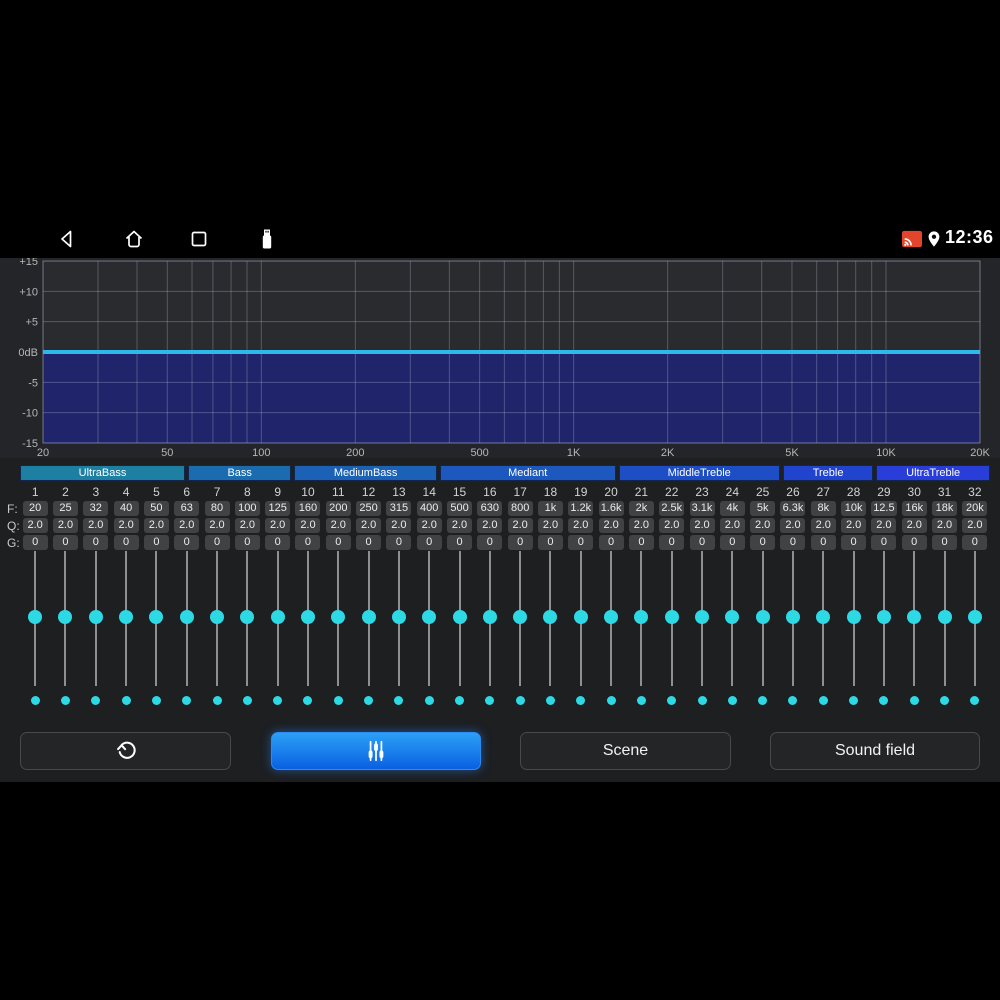 This screenshot has height=1000, width=1000. What do you see at coordinates (240, 473) in the screenshot?
I see `band-group-bass: Bass` at bounding box center [240, 473].